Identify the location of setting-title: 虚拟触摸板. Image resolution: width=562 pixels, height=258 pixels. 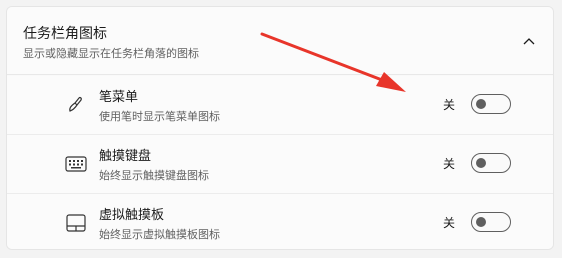
(132, 215).